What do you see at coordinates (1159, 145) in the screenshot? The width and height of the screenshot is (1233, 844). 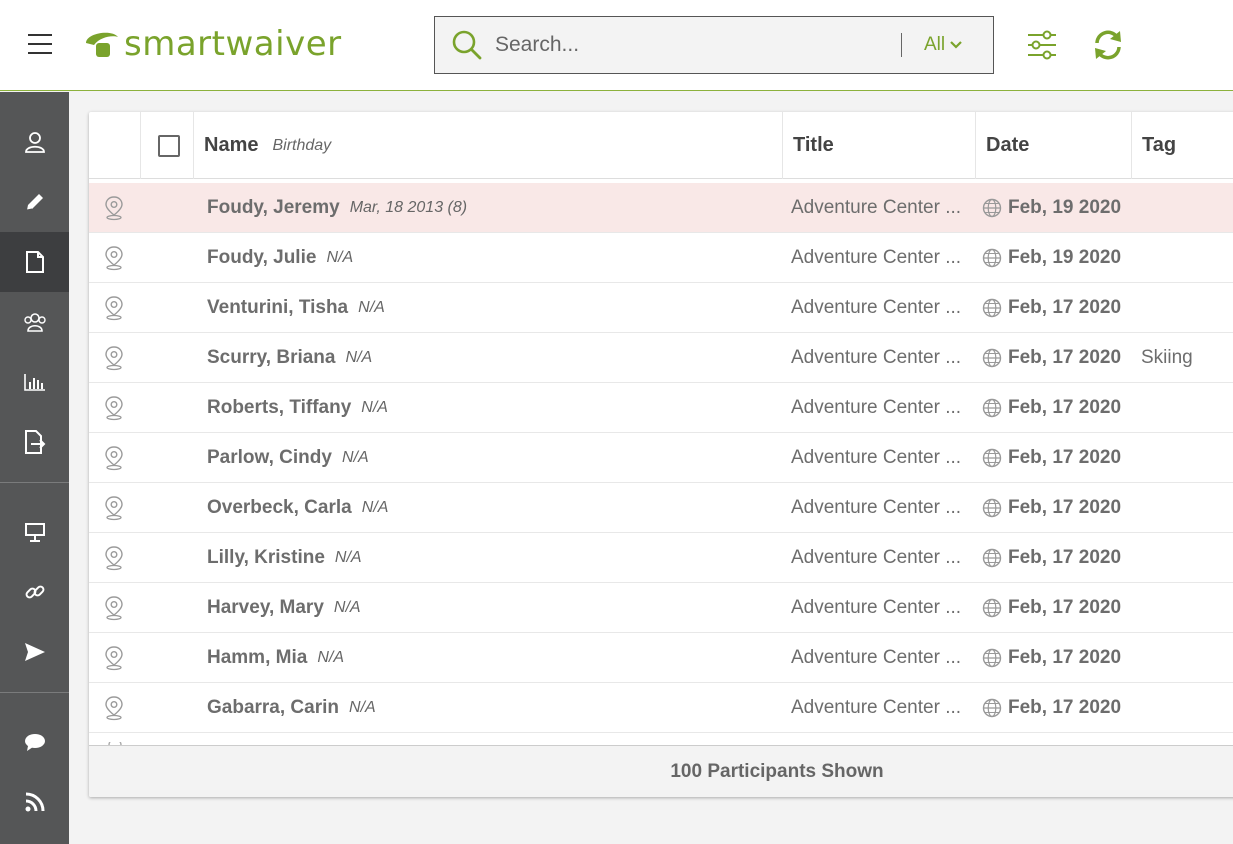 I see `column-header-tag: Tag` at bounding box center [1159, 145].